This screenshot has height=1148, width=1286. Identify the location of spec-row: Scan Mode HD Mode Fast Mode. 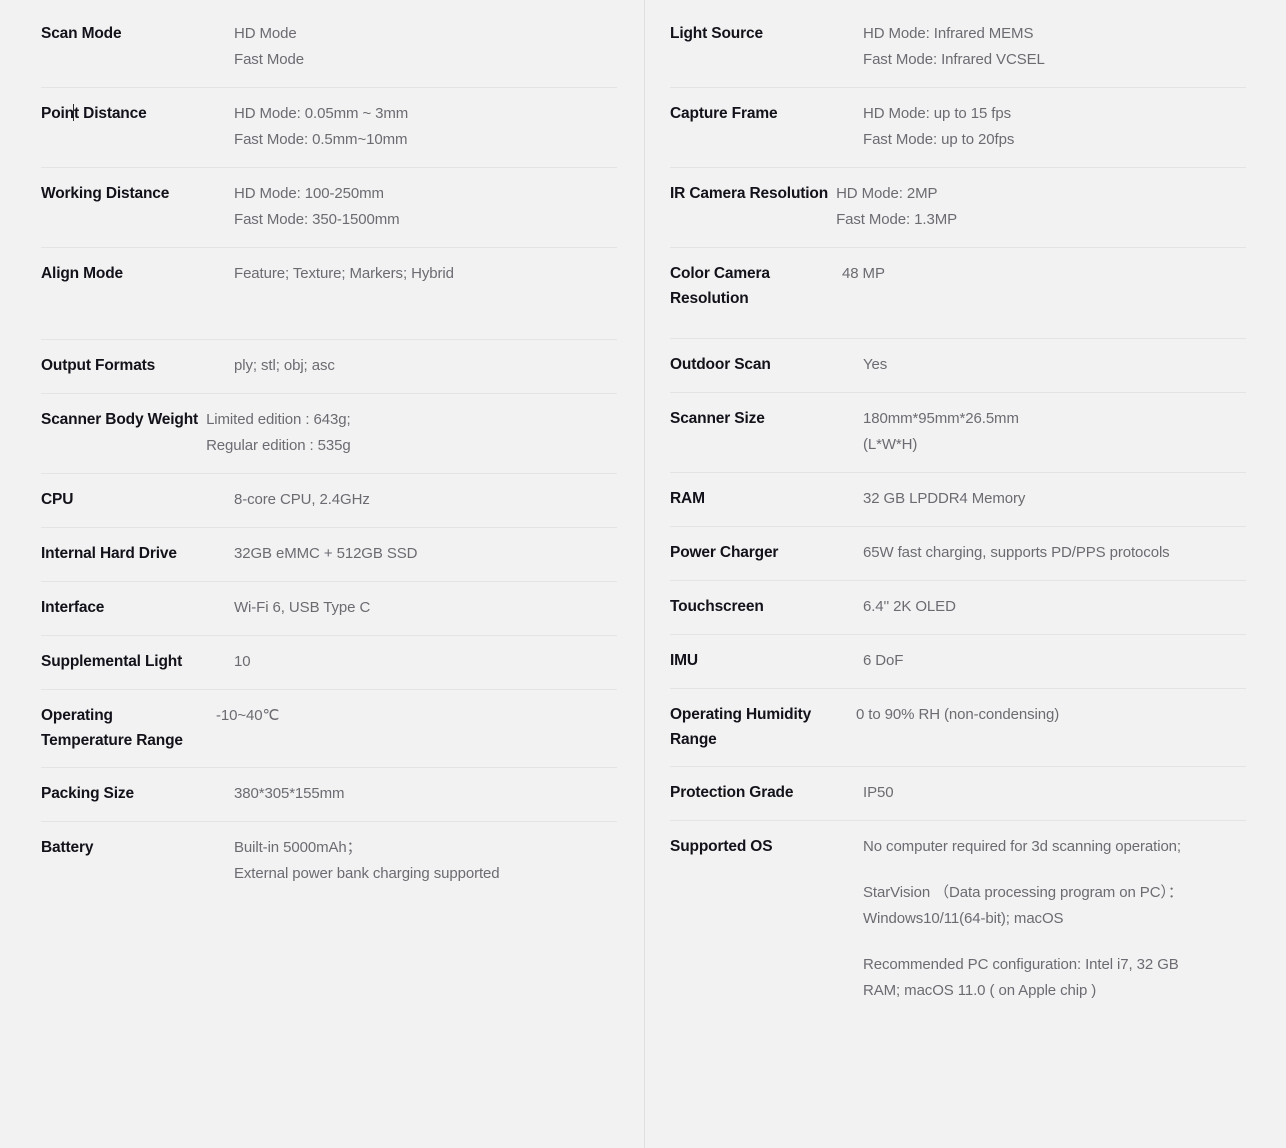
(329, 48).